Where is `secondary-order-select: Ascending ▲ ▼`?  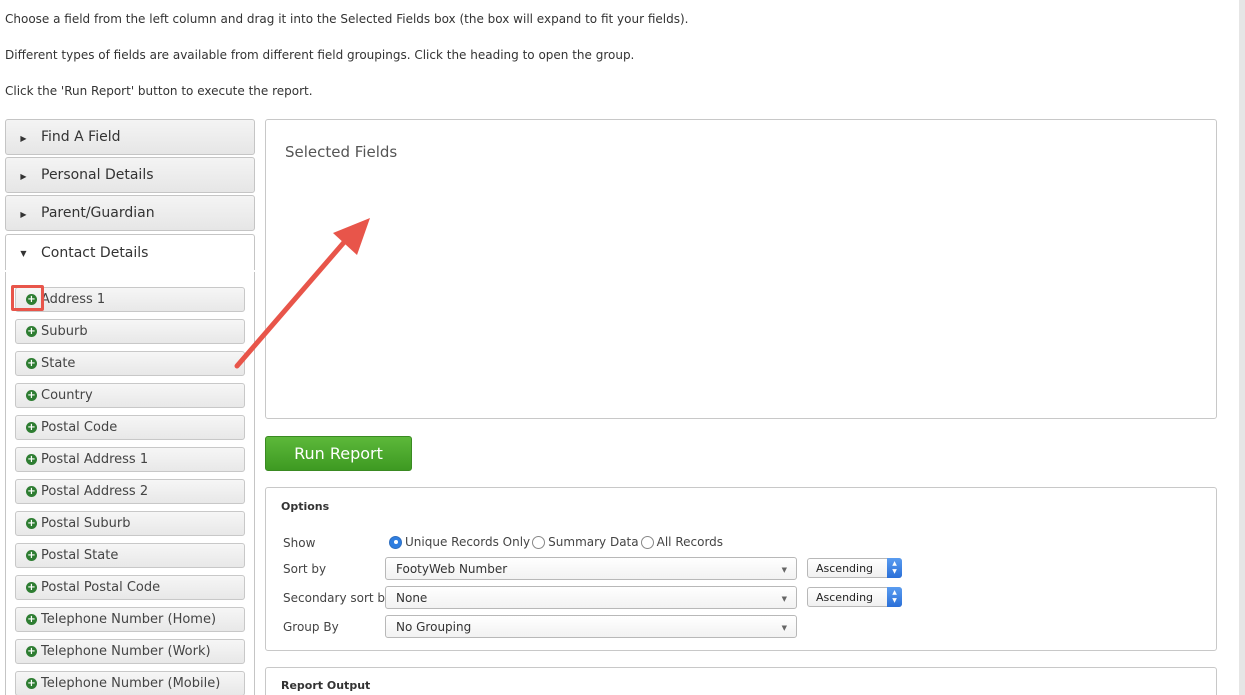
secondary-order-select: Ascending ▲ ▼ is located at coordinates (854, 597).